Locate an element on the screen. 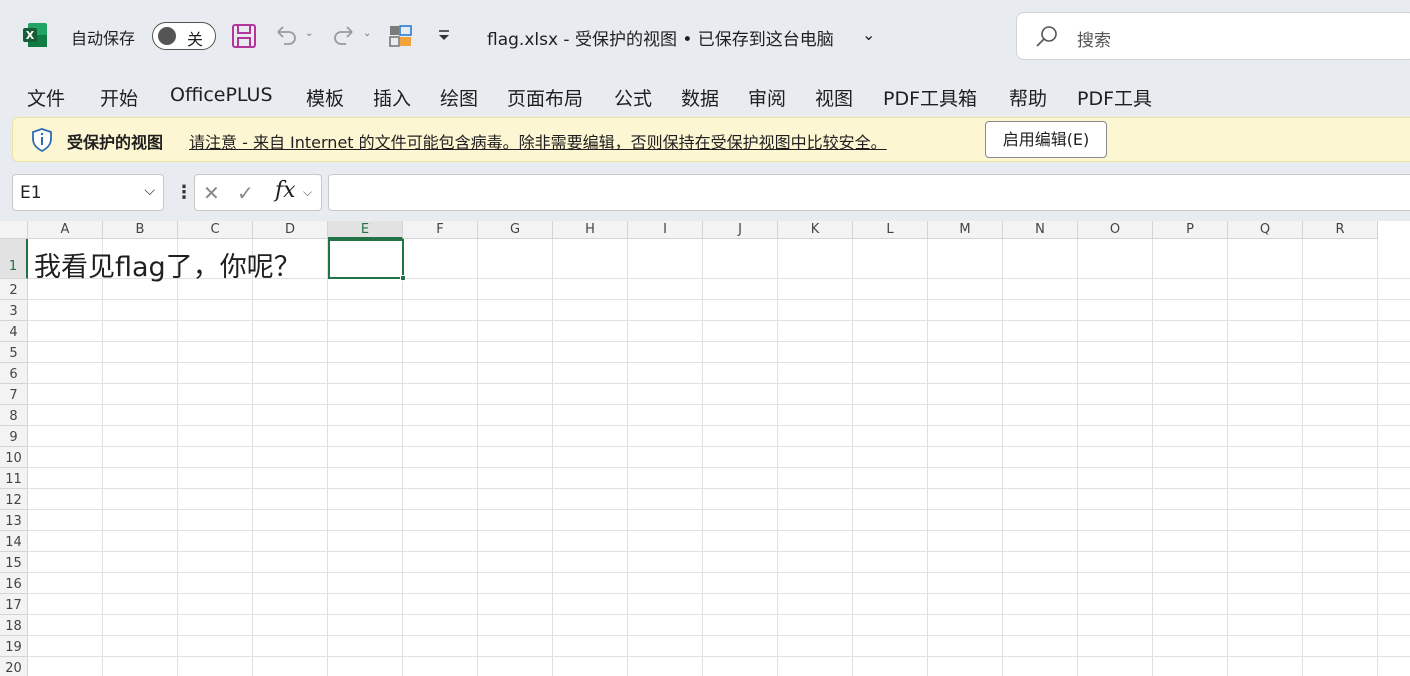 This screenshot has height=676, width=1410. column-header-i: I is located at coordinates (665, 230).